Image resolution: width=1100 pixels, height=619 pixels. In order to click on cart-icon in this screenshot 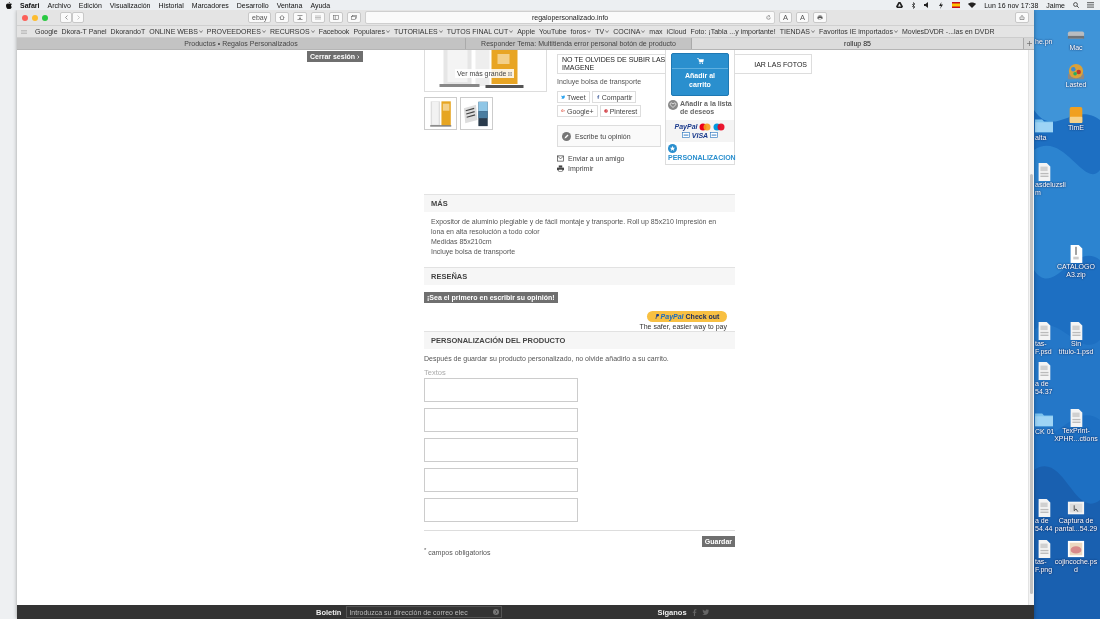, I will do `click(700, 61)`.